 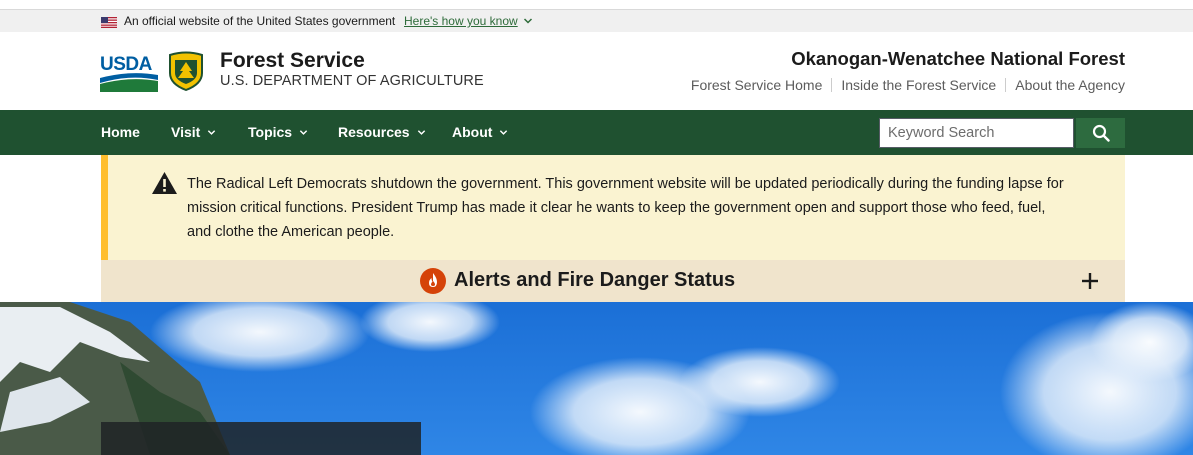 I want to click on us-flag-icon, so click(x=109, y=22).